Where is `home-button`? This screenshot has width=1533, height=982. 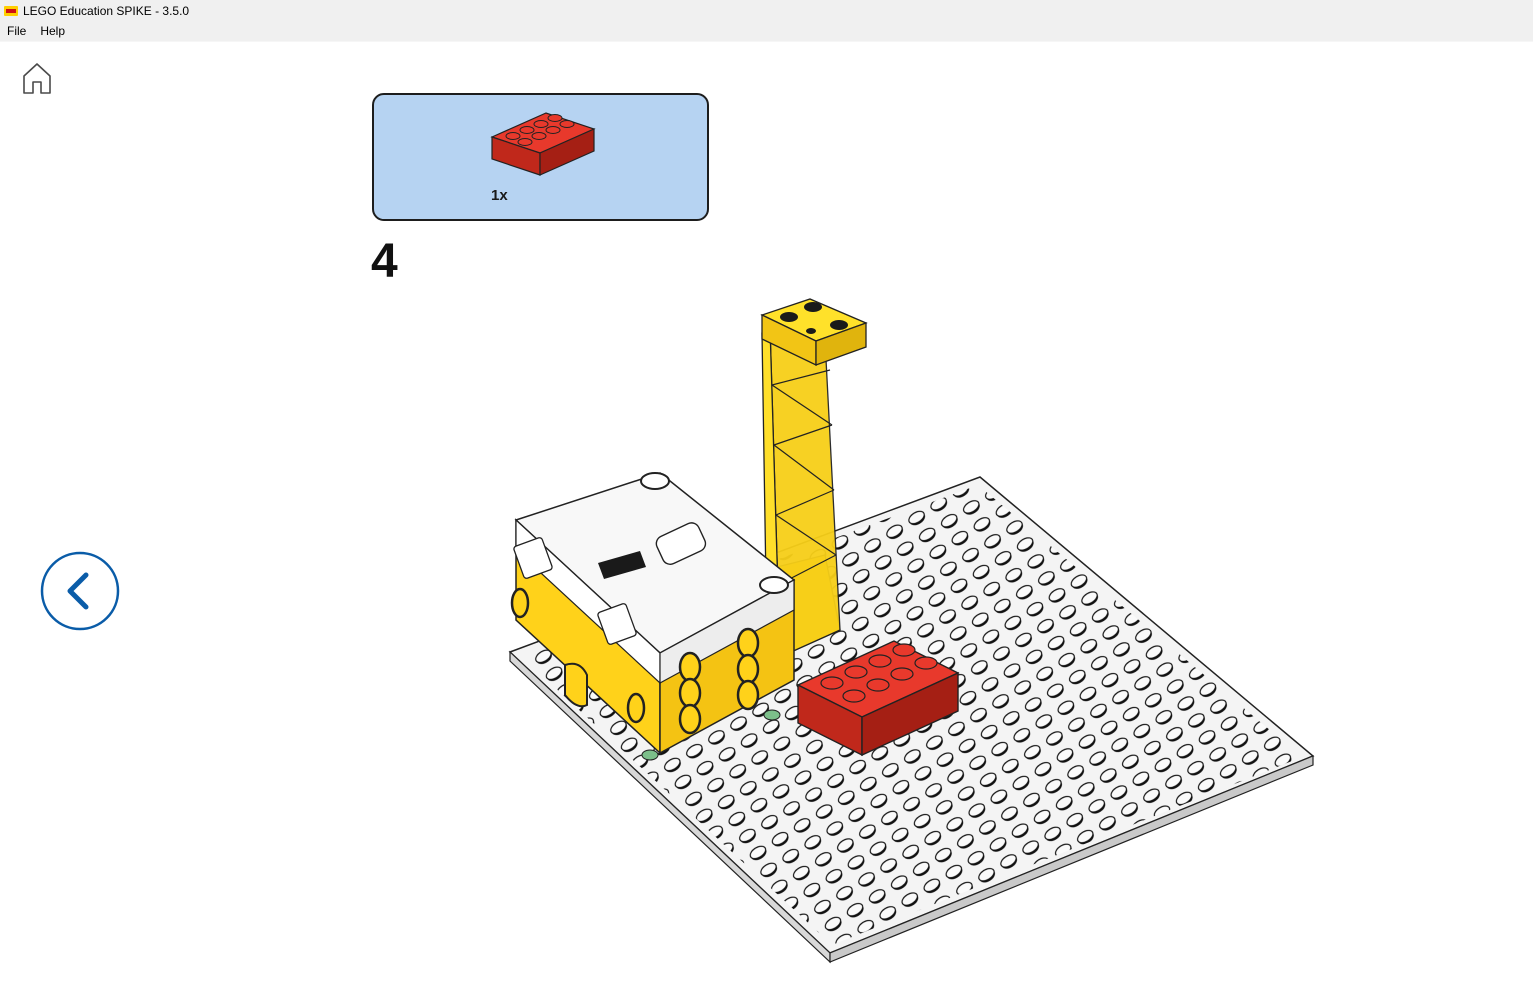
home-button is located at coordinates (37, 78).